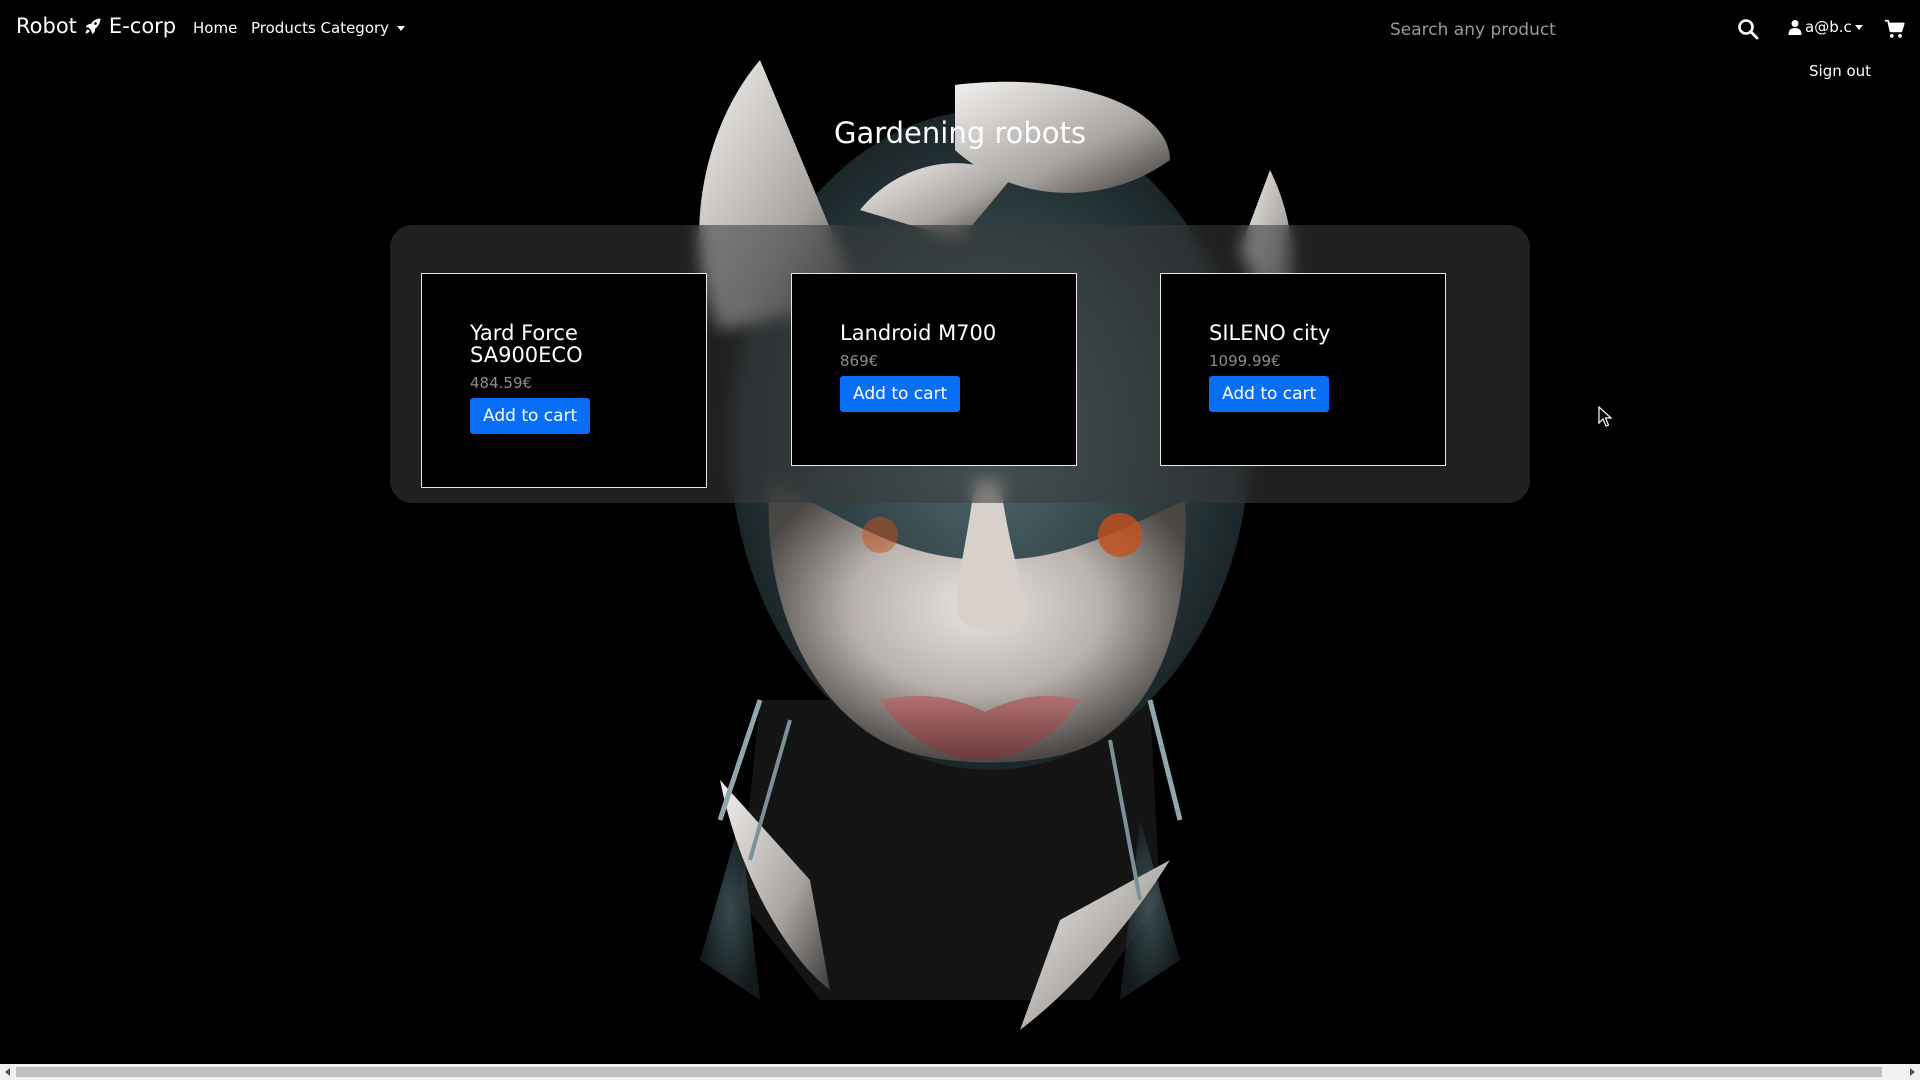 This screenshot has width=1920, height=1080. What do you see at coordinates (142, 26) in the screenshot?
I see `brand-name-right: E-corp` at bounding box center [142, 26].